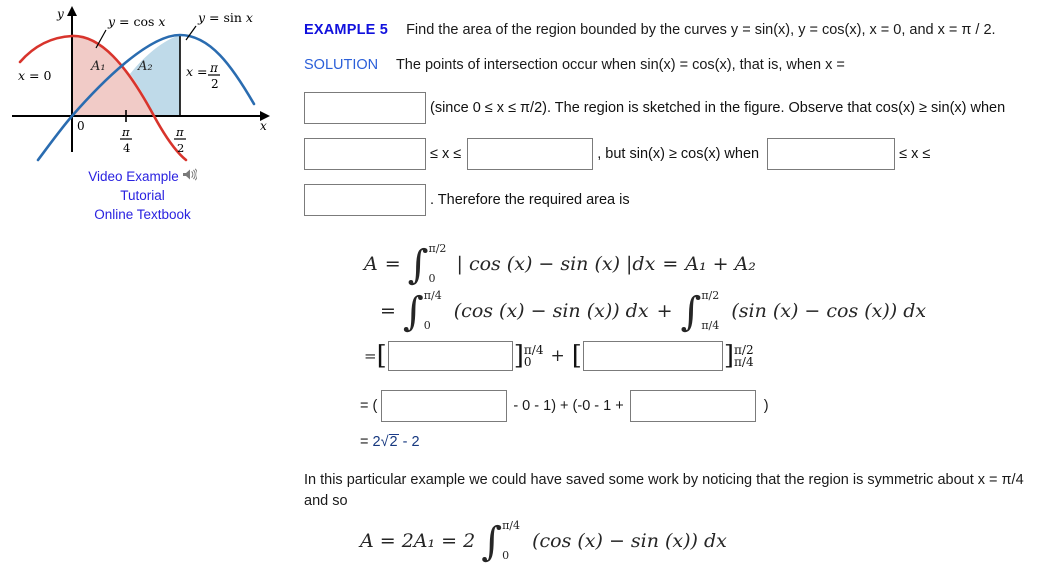 The width and height of the screenshot is (1060, 583). I want to click on eq2-int2-upper: π/2, so click(710, 295).